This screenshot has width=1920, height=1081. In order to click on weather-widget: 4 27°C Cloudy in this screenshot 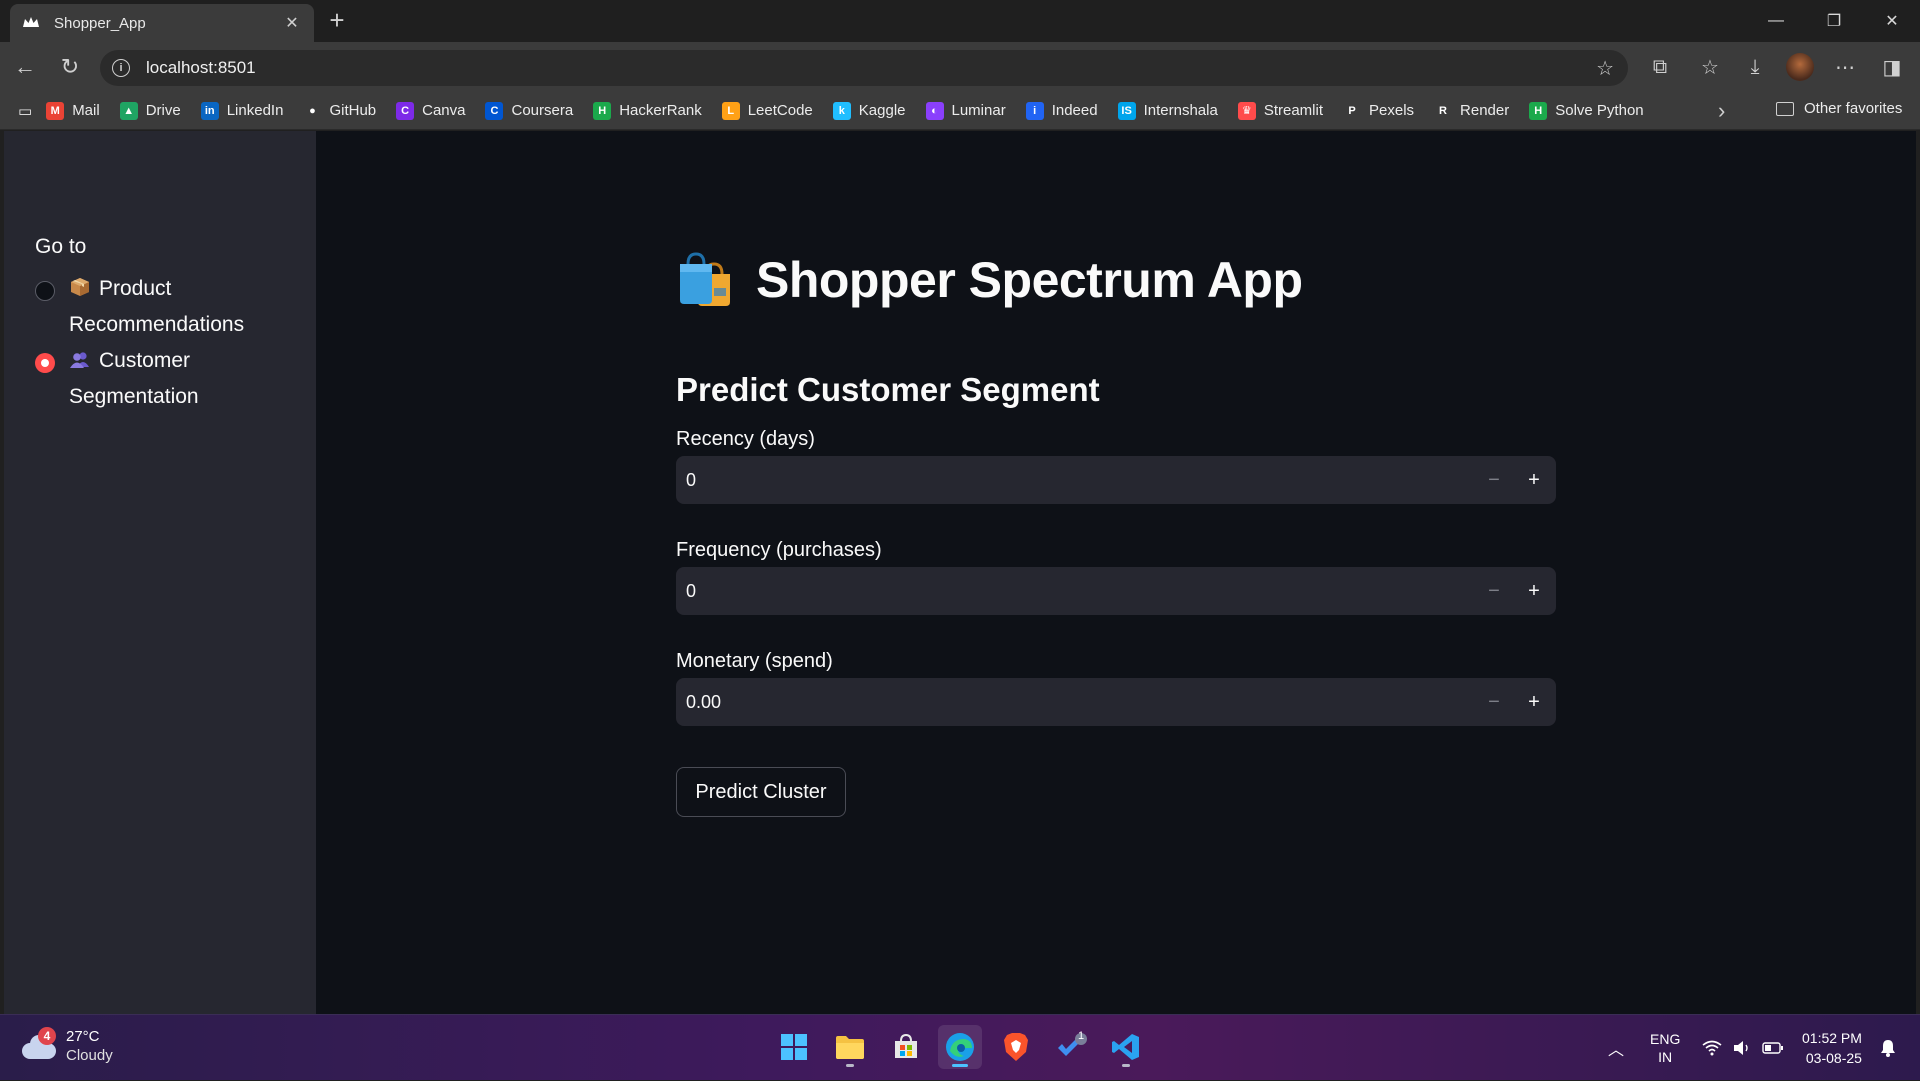, I will do `click(67, 1046)`.